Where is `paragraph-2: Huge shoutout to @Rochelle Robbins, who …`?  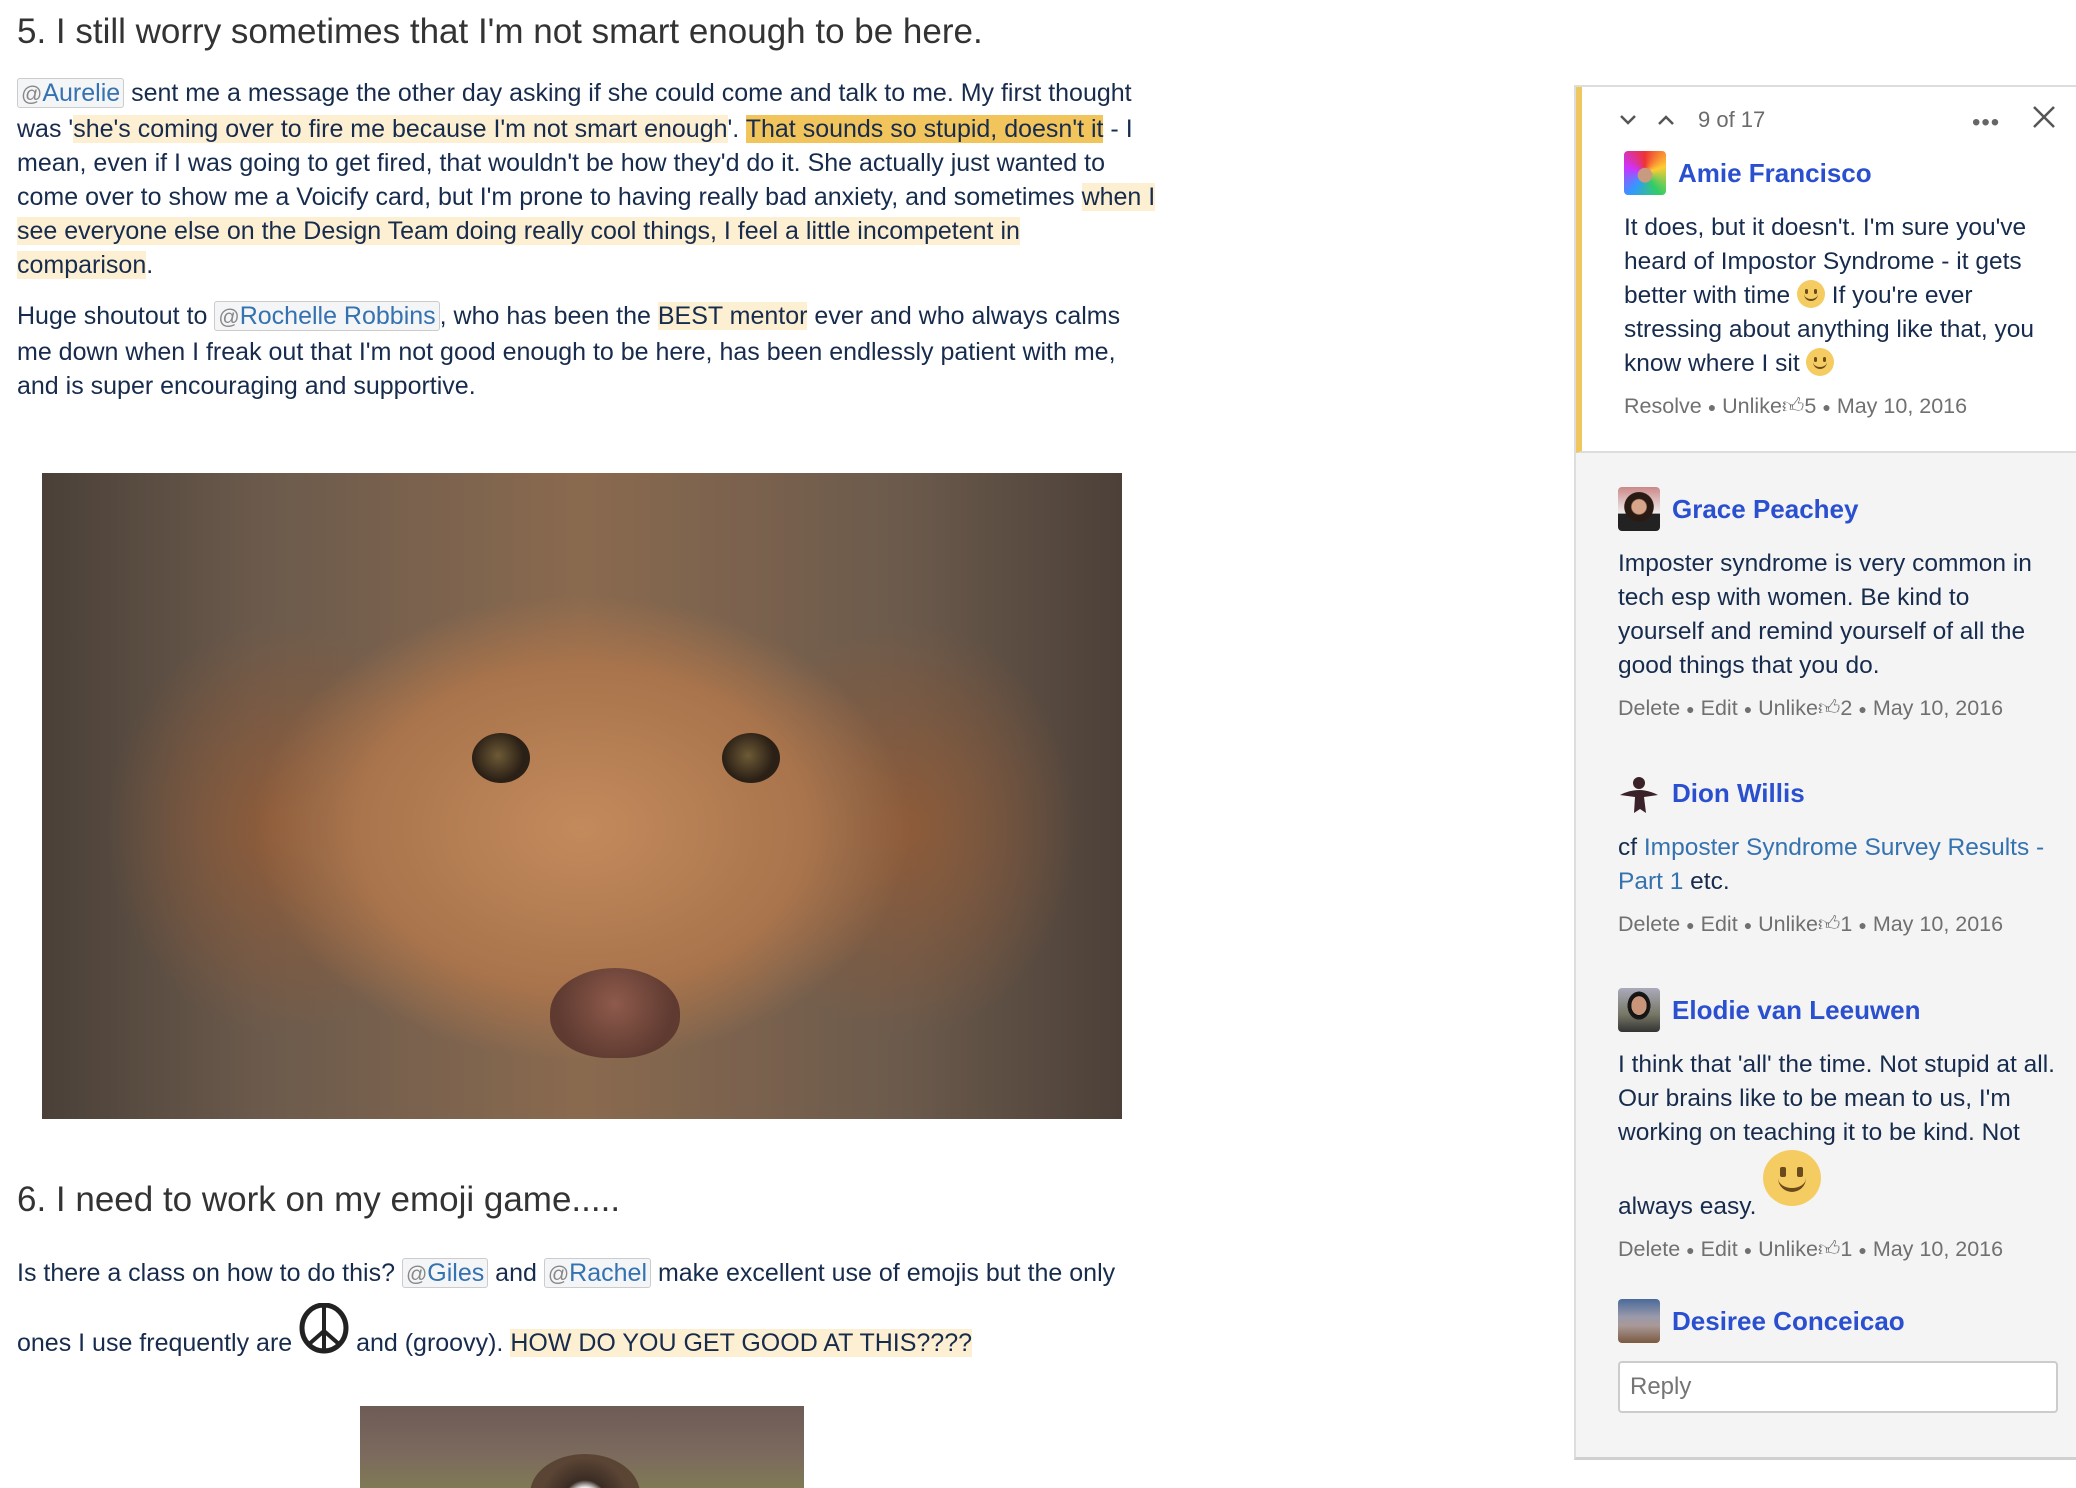 paragraph-2: Huge shoutout to @Rochelle Robbins, who … is located at coordinates (569, 350).